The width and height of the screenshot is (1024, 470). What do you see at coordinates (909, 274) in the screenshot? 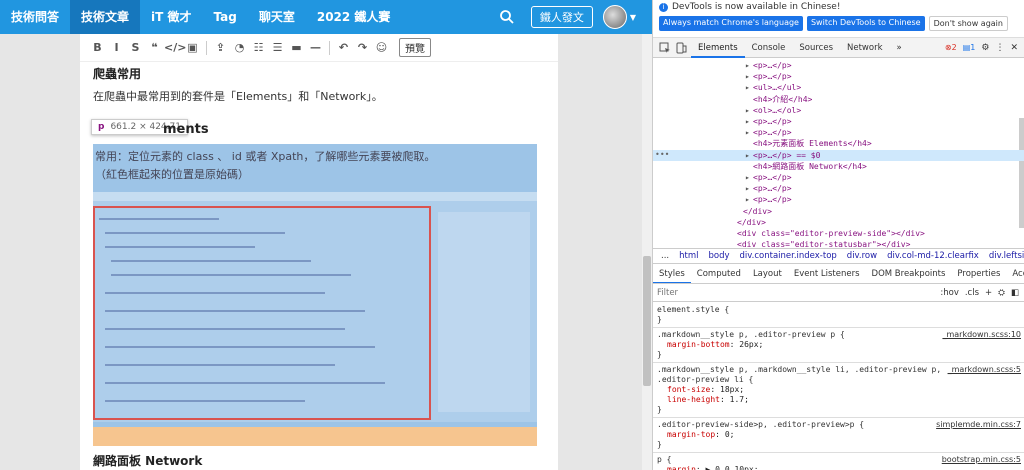
I see `subtab-dom-breakpoints: DOM Breakpoints` at bounding box center [909, 274].